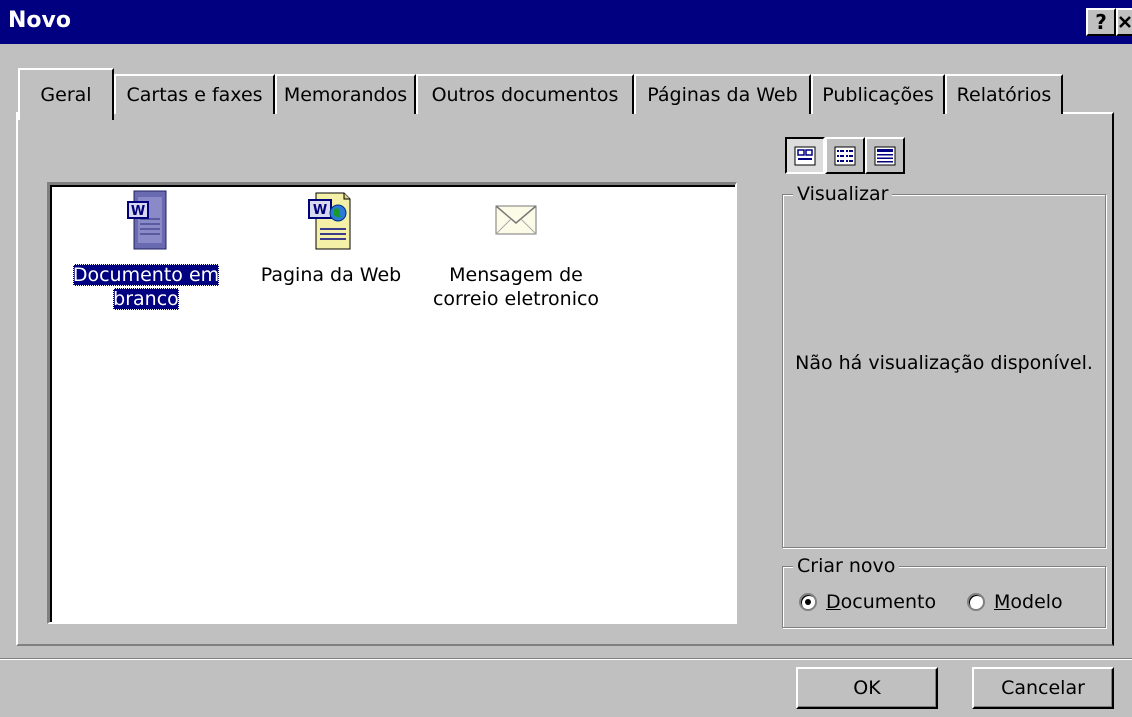  Describe the element at coordinates (146, 299) in the screenshot. I see `template-label-2: branco` at that location.